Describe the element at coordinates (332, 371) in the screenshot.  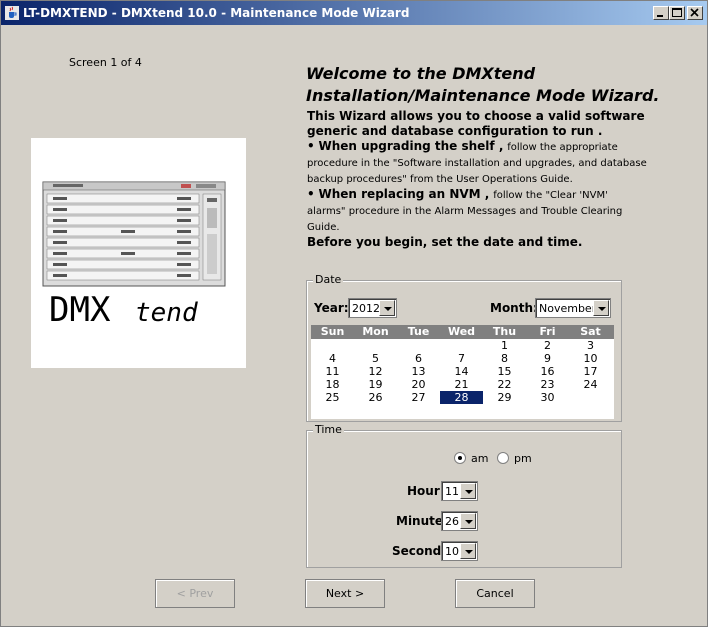
I see `calendar-day: 11` at that location.